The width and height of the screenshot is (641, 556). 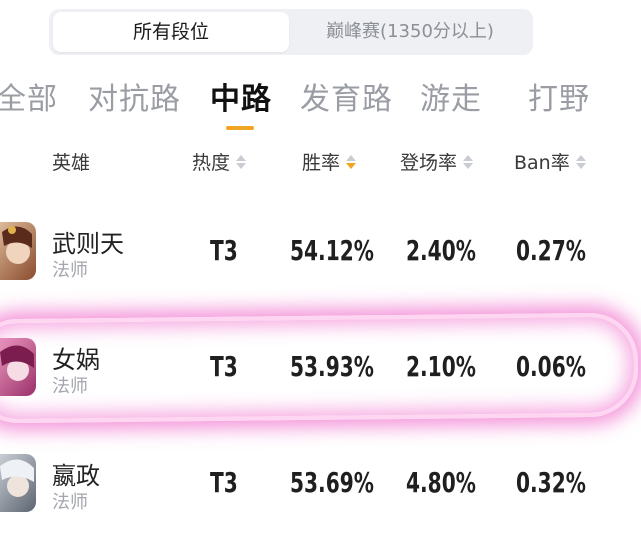 I want to click on col-hero: 英雄, so click(x=71, y=163).